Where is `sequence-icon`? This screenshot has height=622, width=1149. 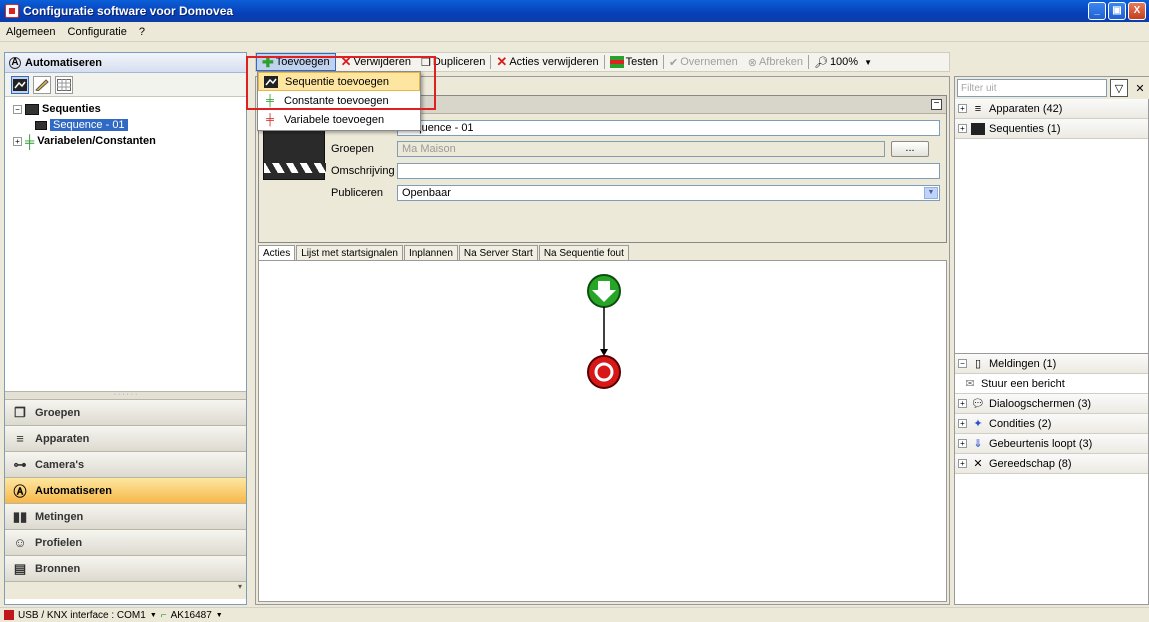
sequence-icon is located at coordinates (20, 84).